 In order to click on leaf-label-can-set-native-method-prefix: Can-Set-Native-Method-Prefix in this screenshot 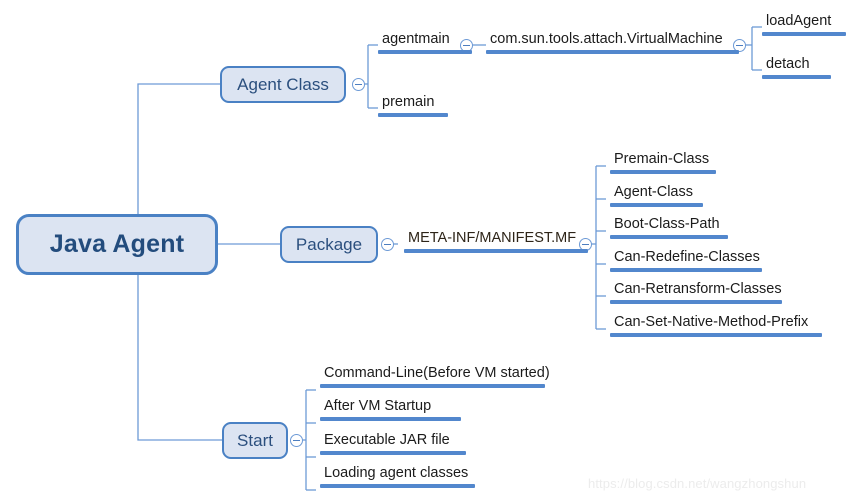, I will do `click(711, 322)`.